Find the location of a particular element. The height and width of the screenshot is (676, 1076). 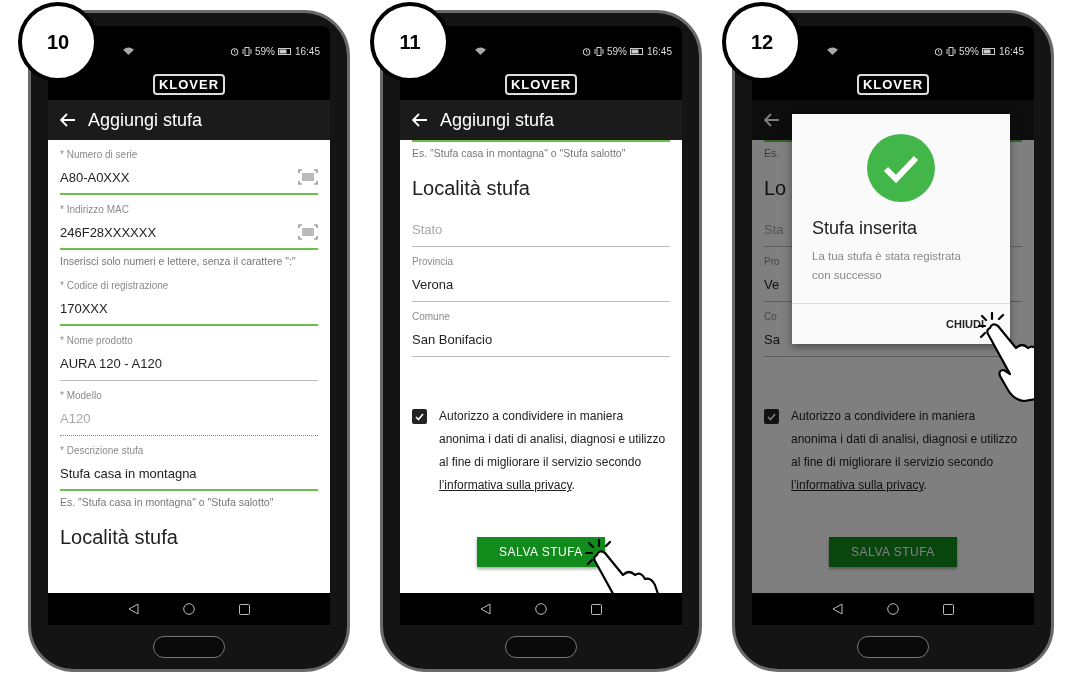

input-field: 170XXX is located at coordinates (189, 311).